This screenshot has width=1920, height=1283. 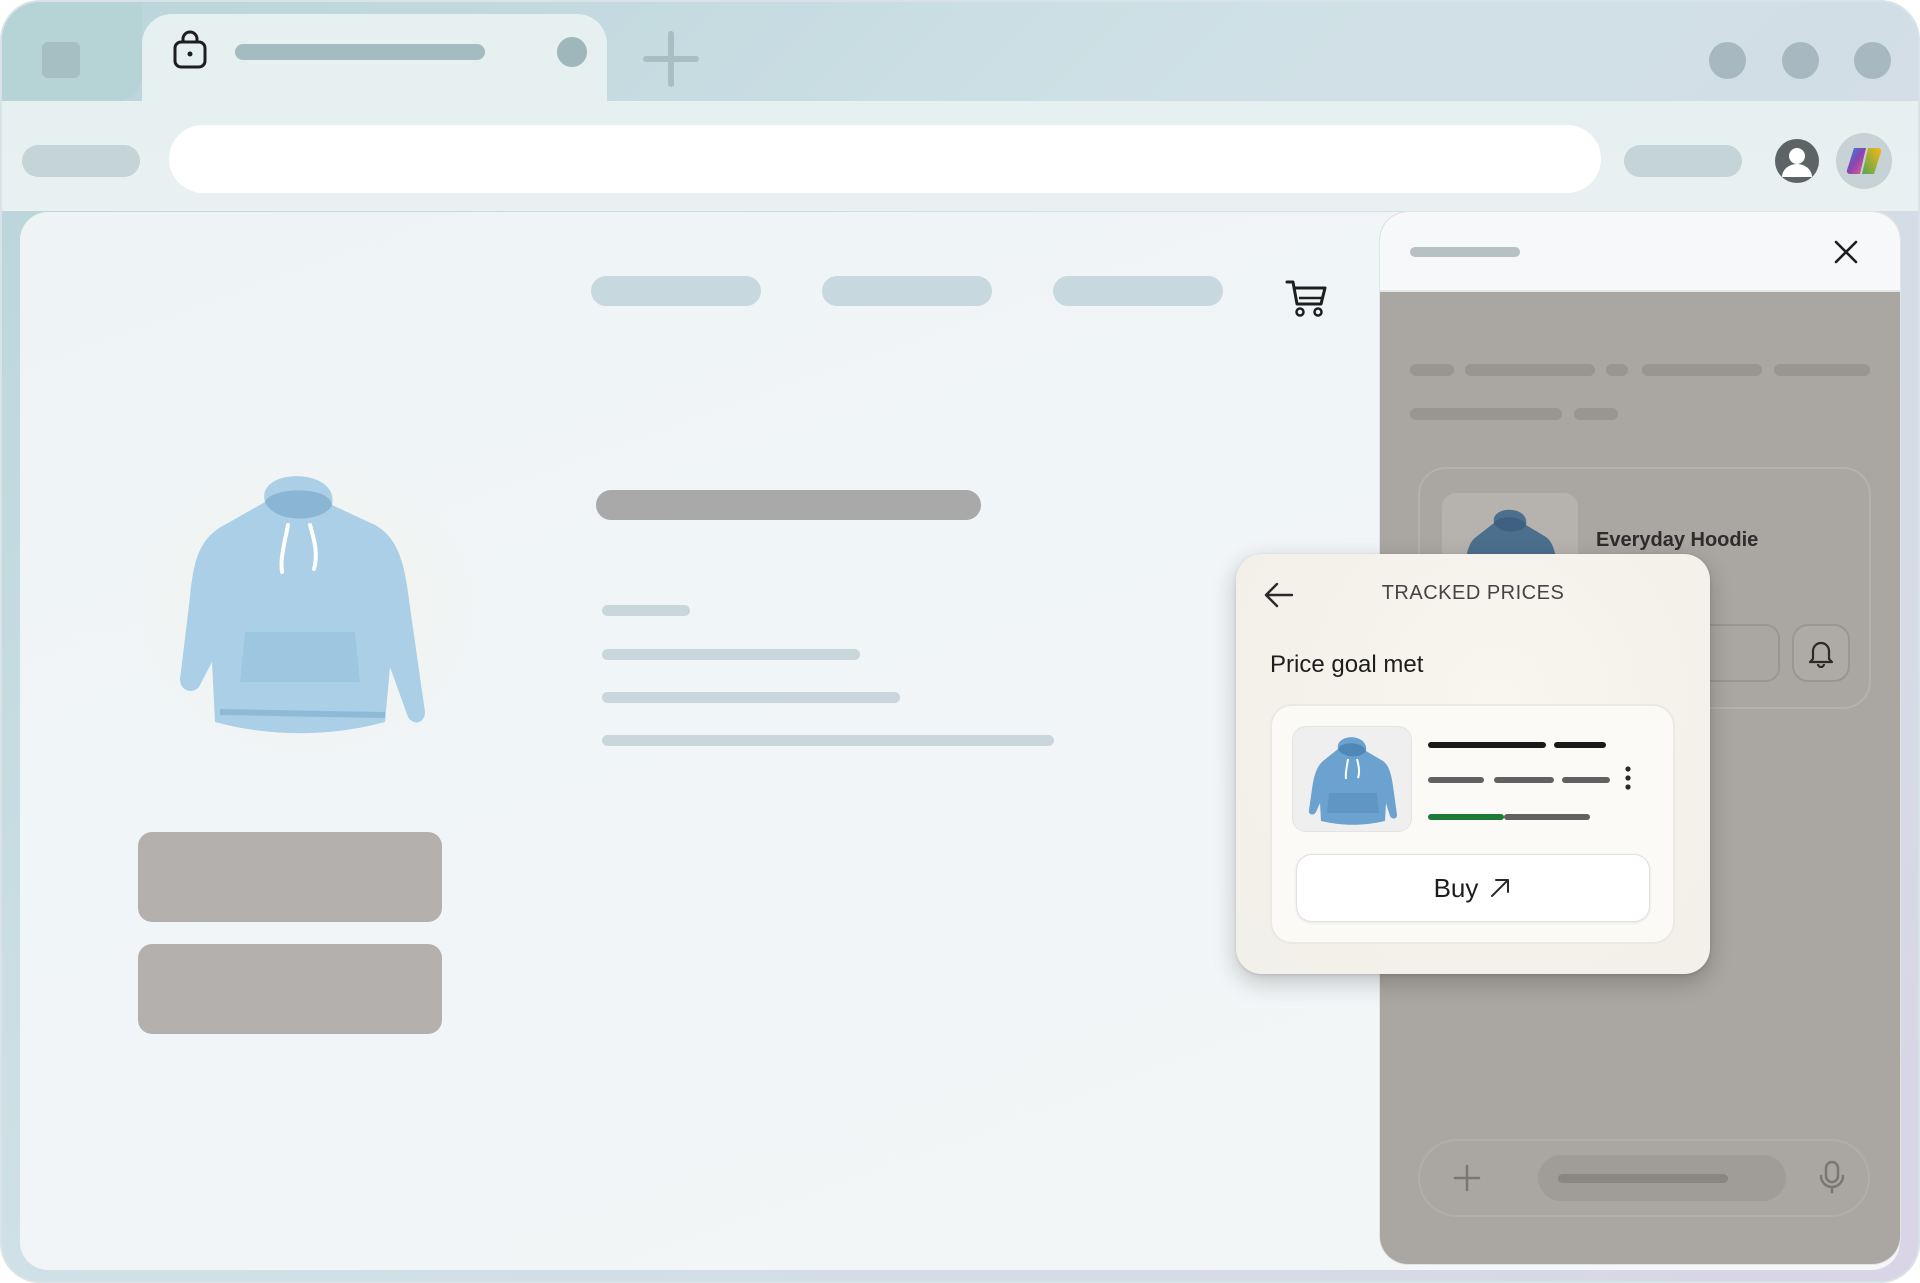 I want to click on bell-icon, so click(x=1821, y=653).